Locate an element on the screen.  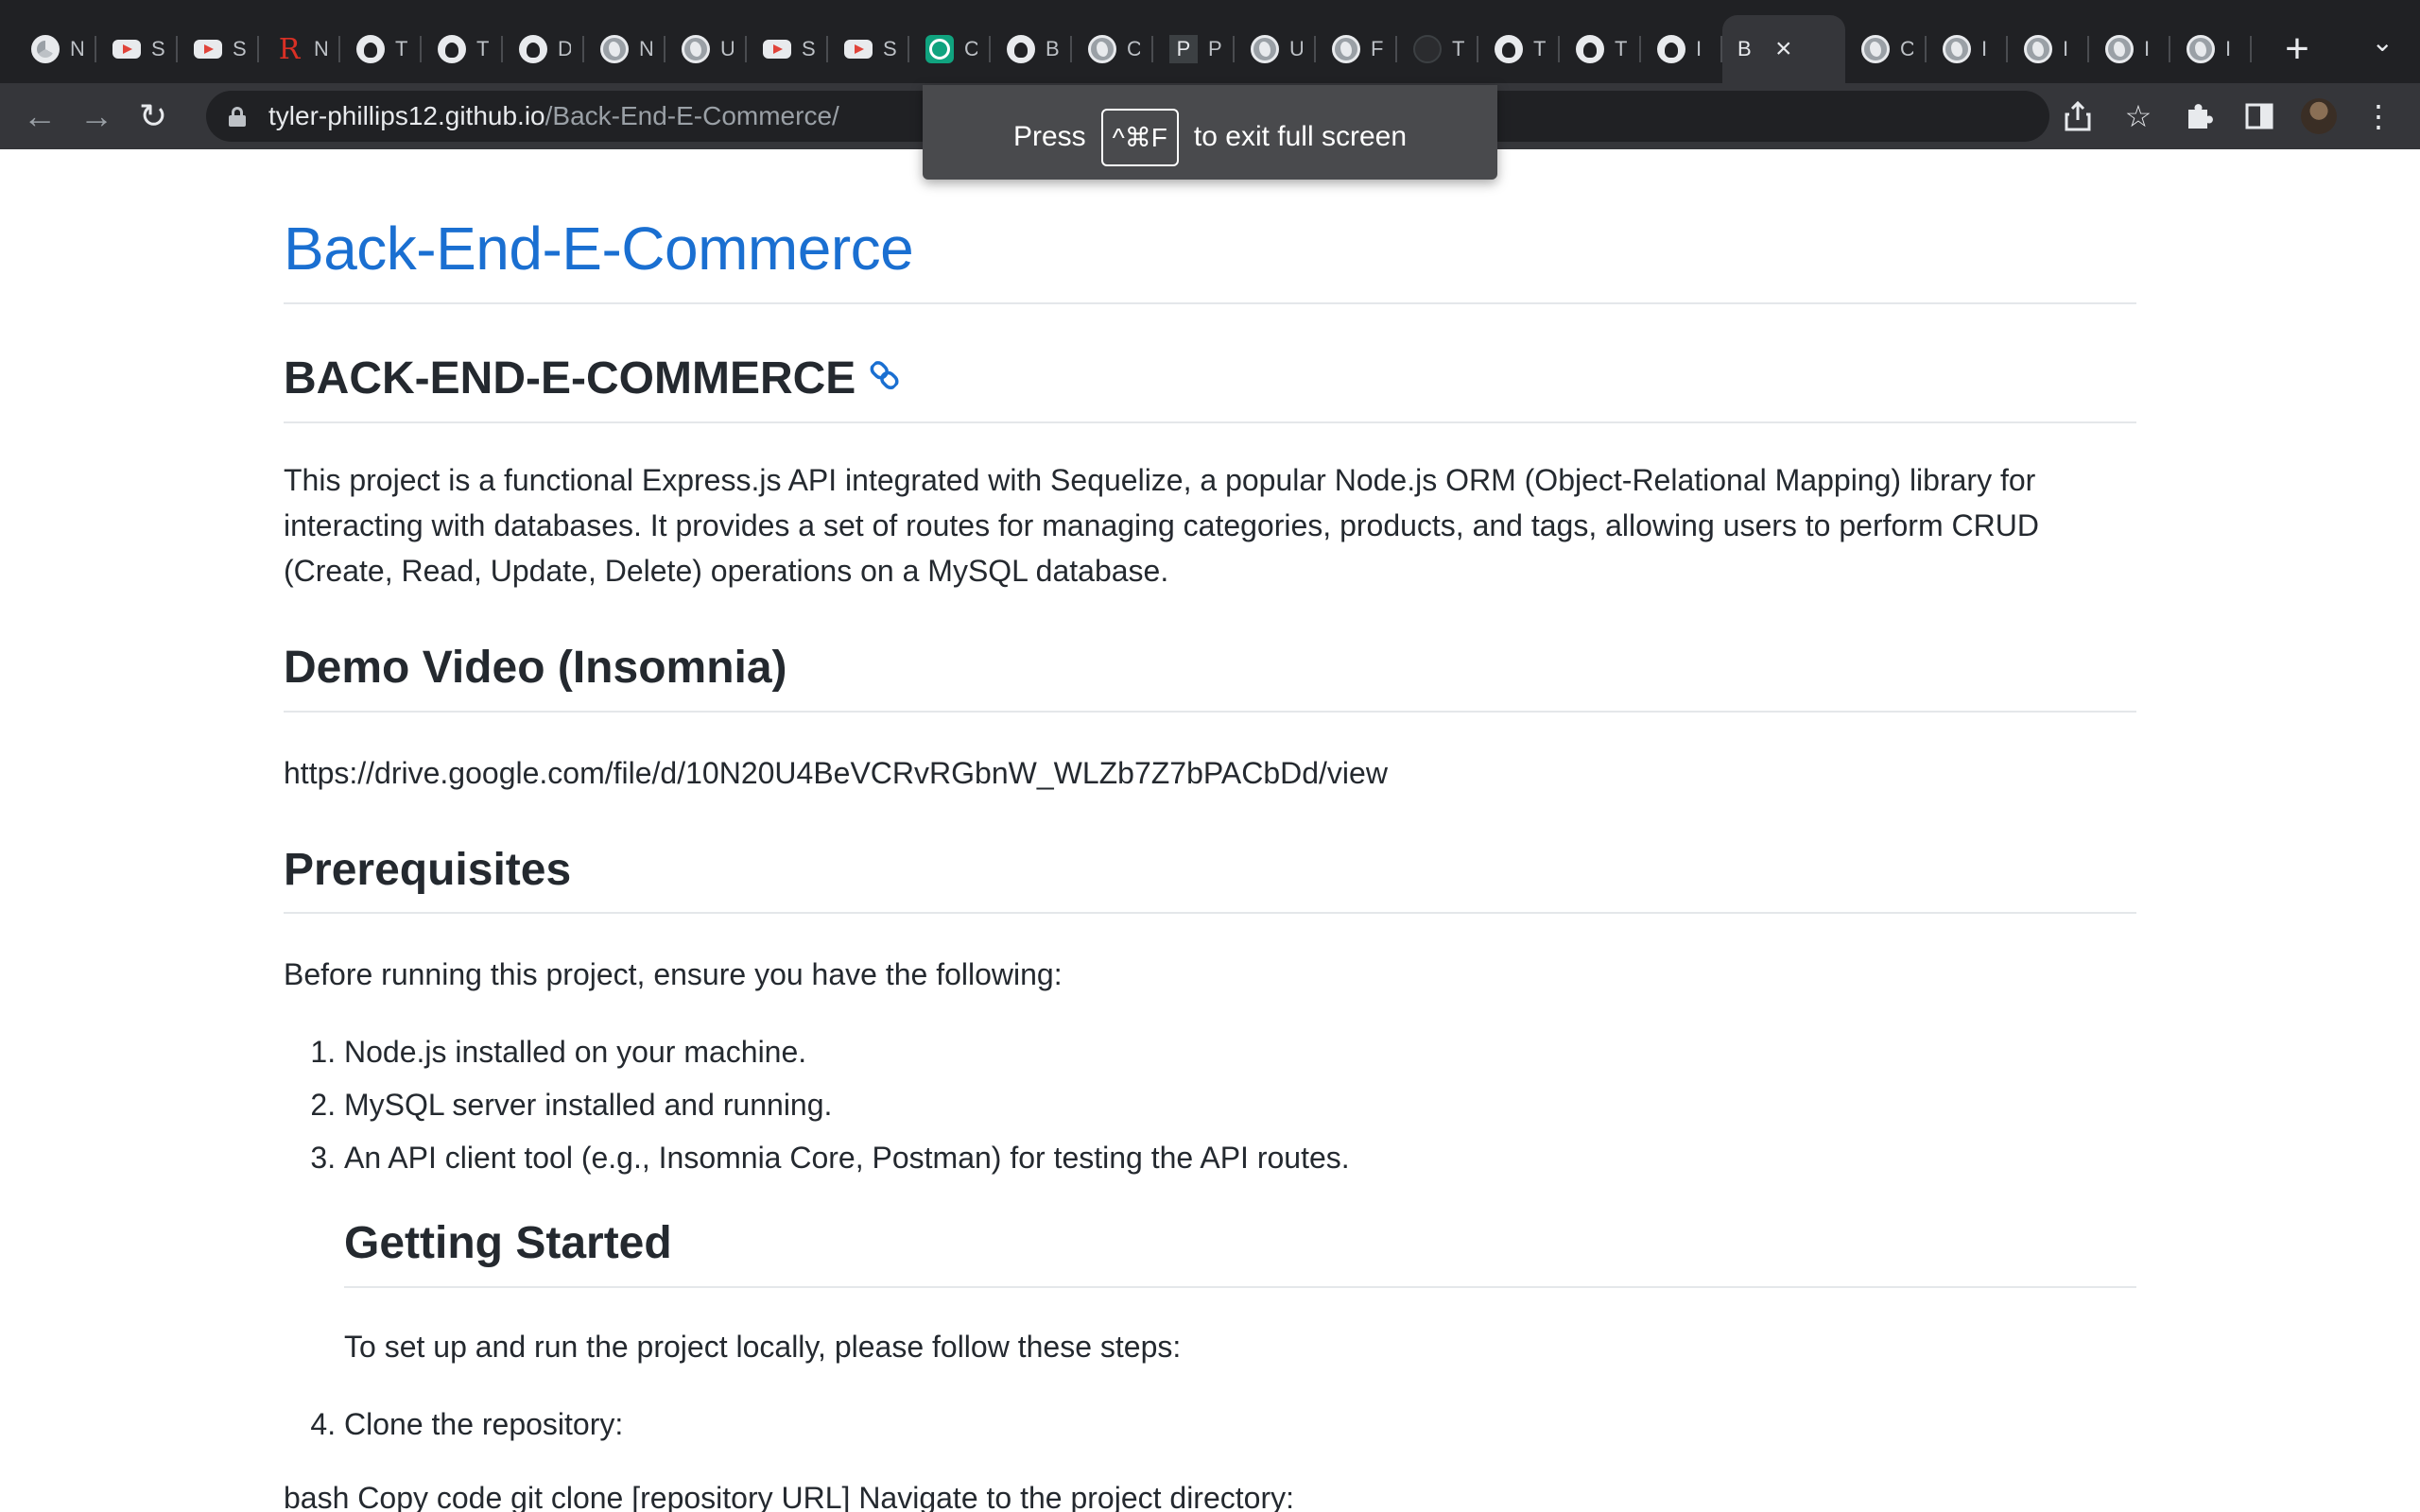
tab: B is located at coordinates (1032, 49).